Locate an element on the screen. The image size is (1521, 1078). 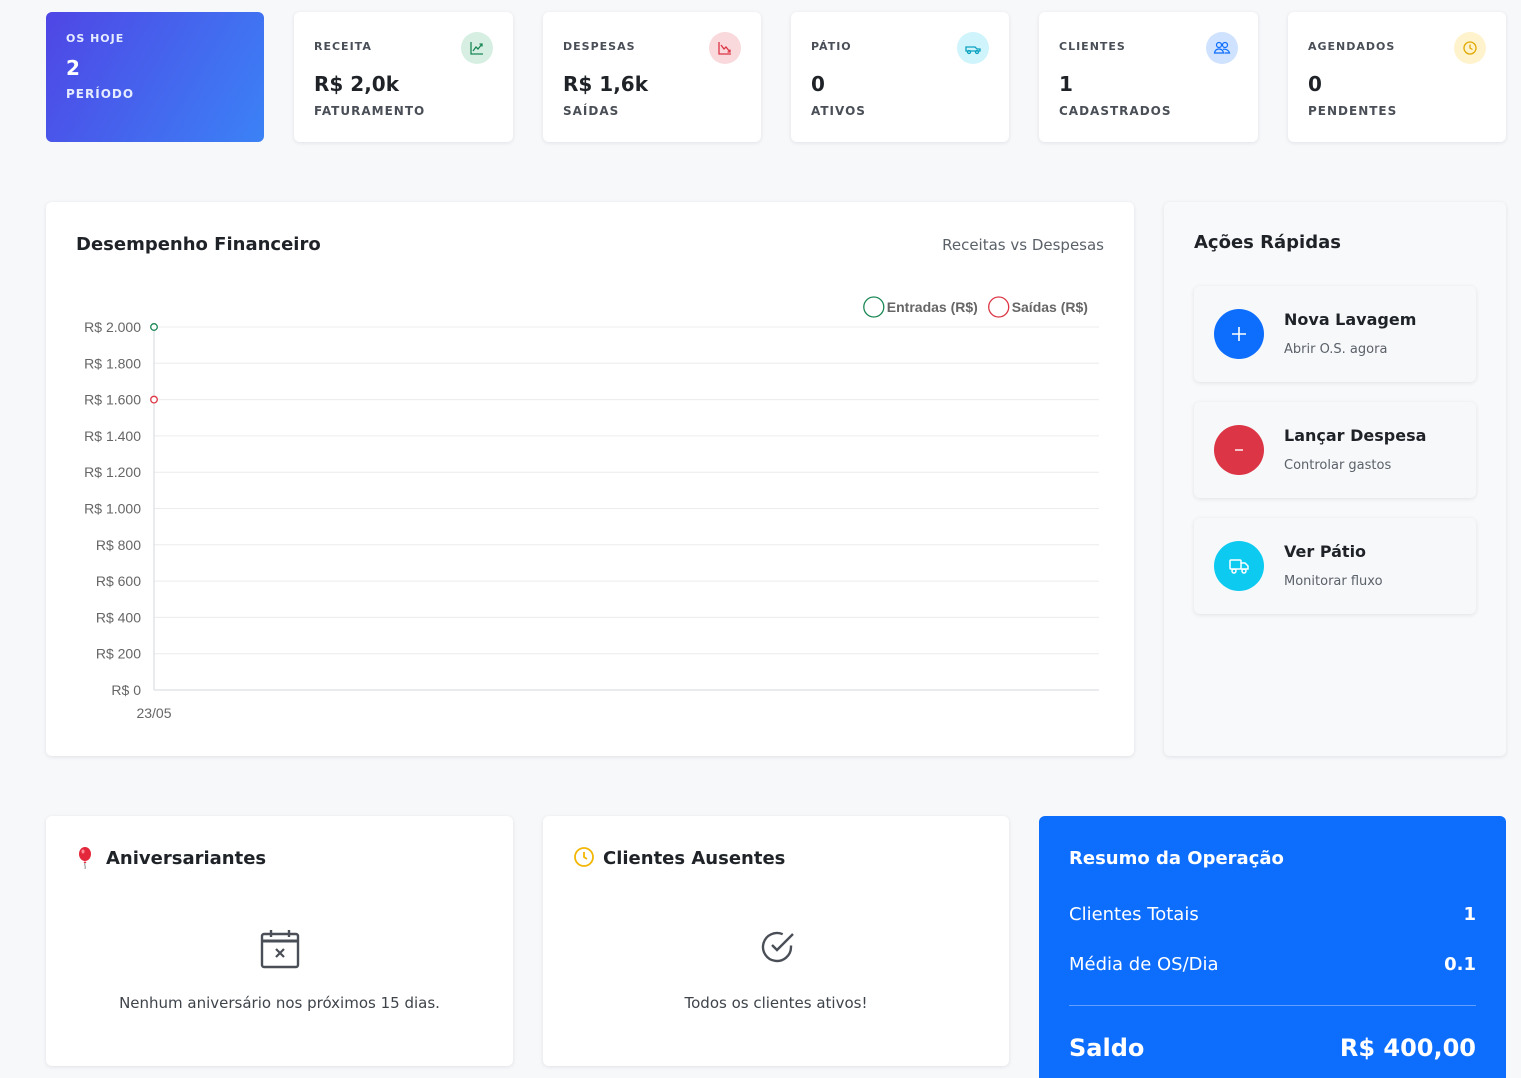
stat-value: 1 is located at coordinates (1066, 84).